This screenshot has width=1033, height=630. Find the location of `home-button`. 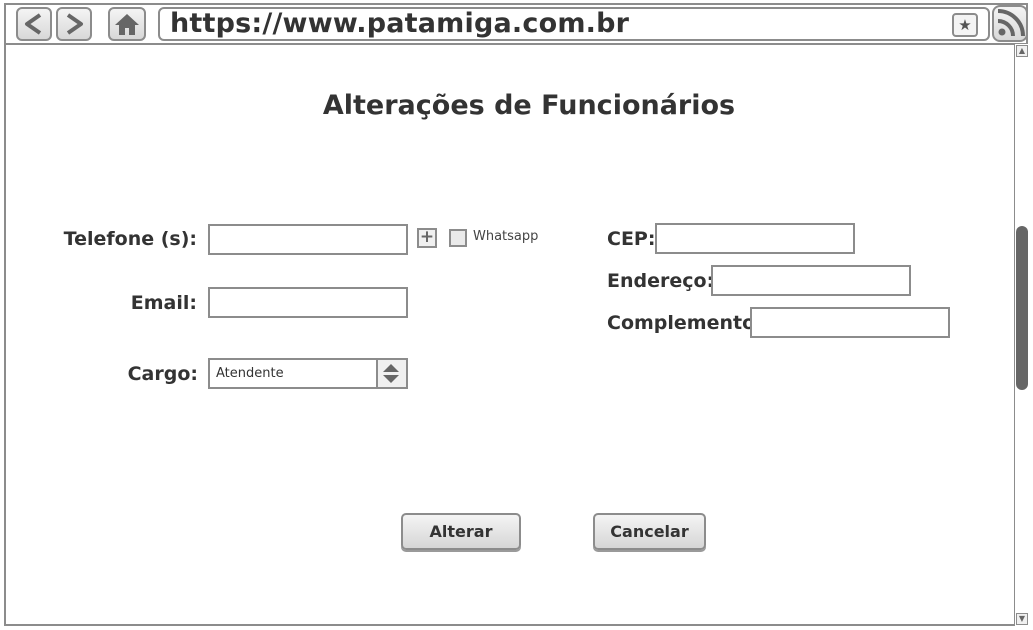

home-button is located at coordinates (127, 24).